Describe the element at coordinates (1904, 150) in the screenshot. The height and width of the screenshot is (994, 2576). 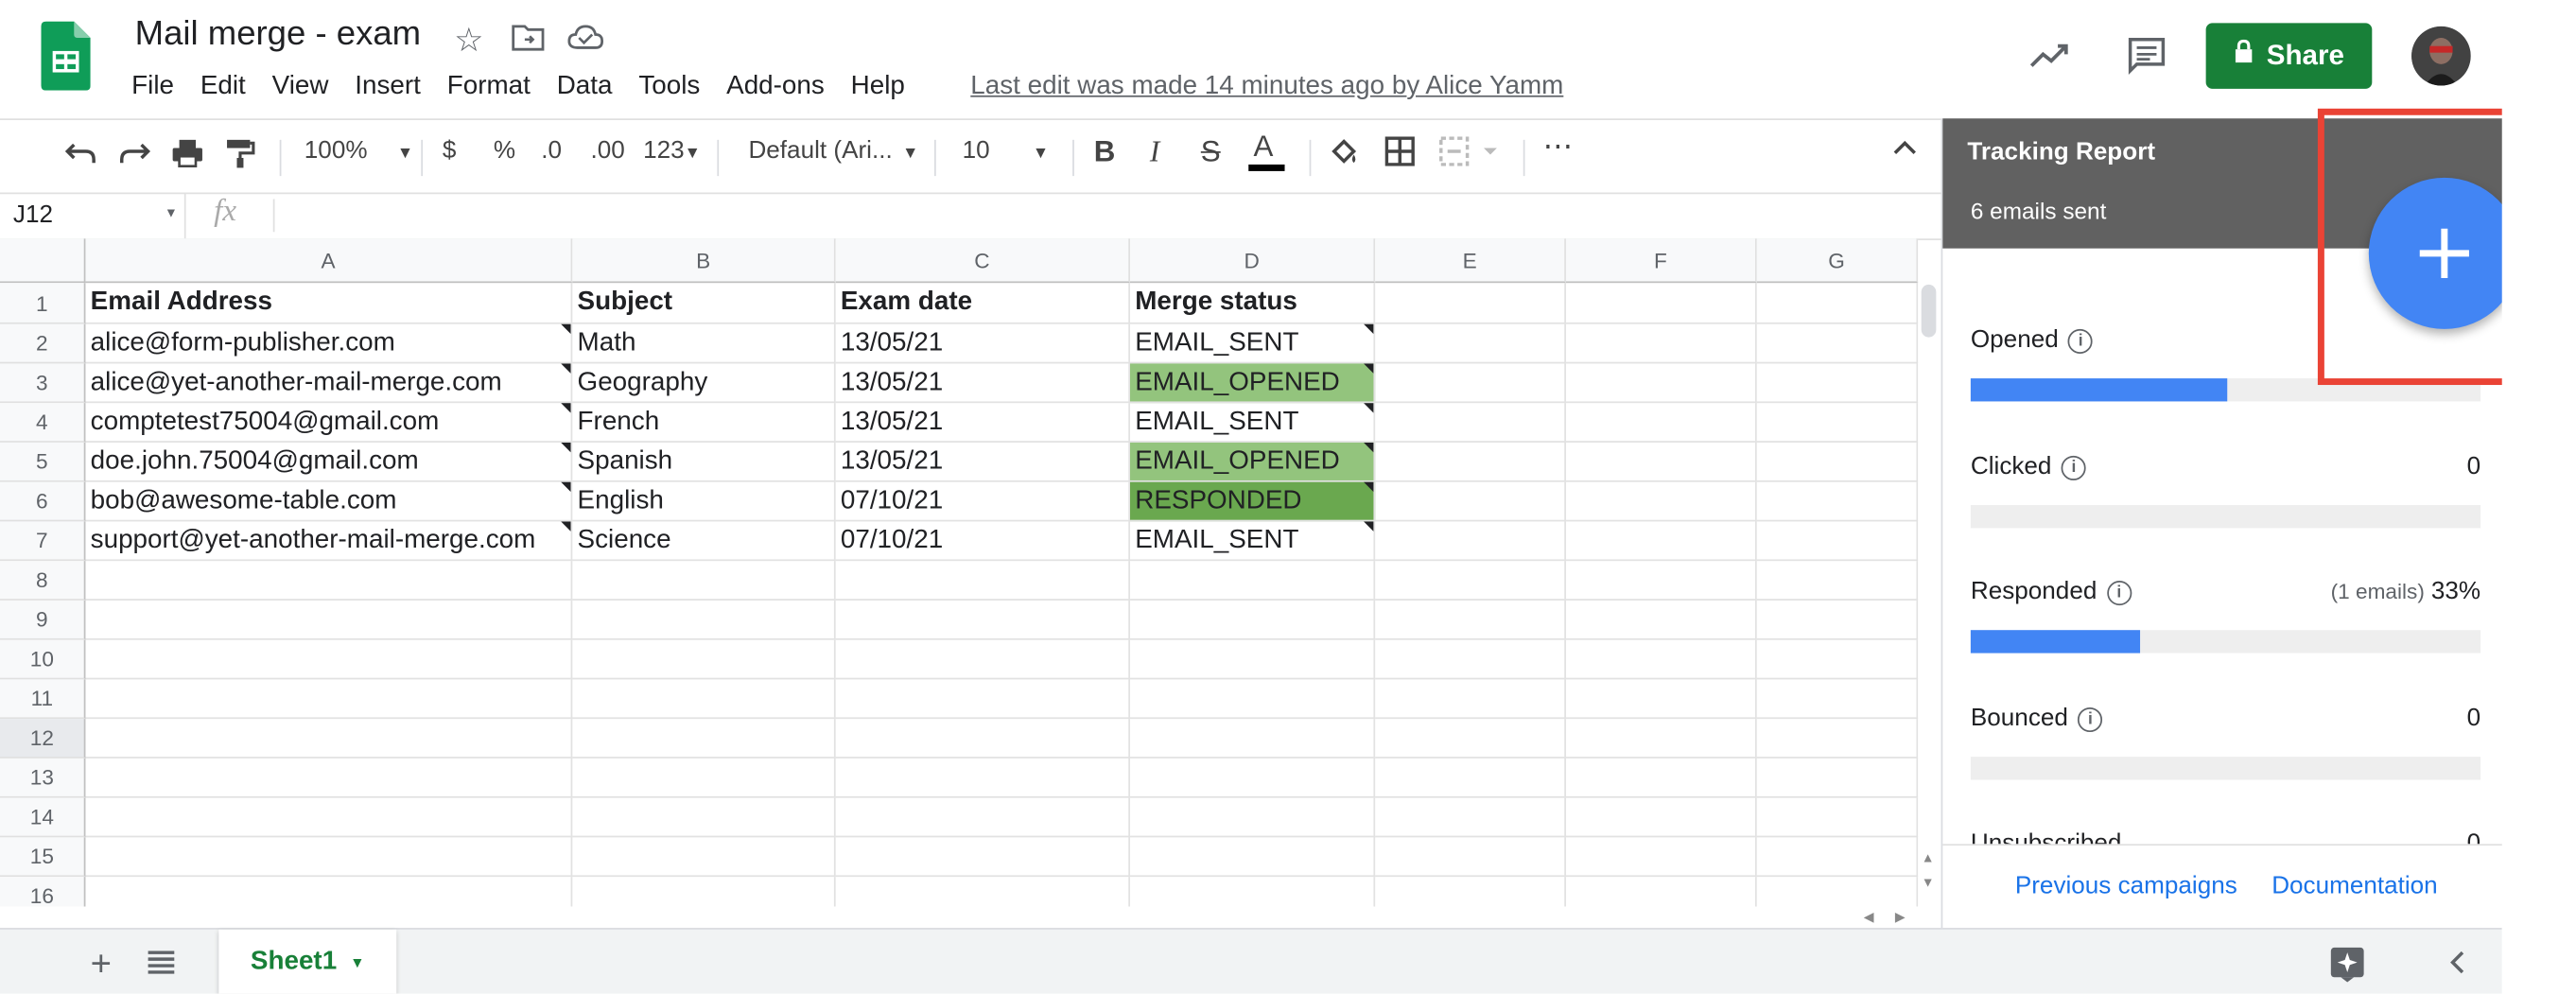
I see `collapse-toolbar-icon` at that location.